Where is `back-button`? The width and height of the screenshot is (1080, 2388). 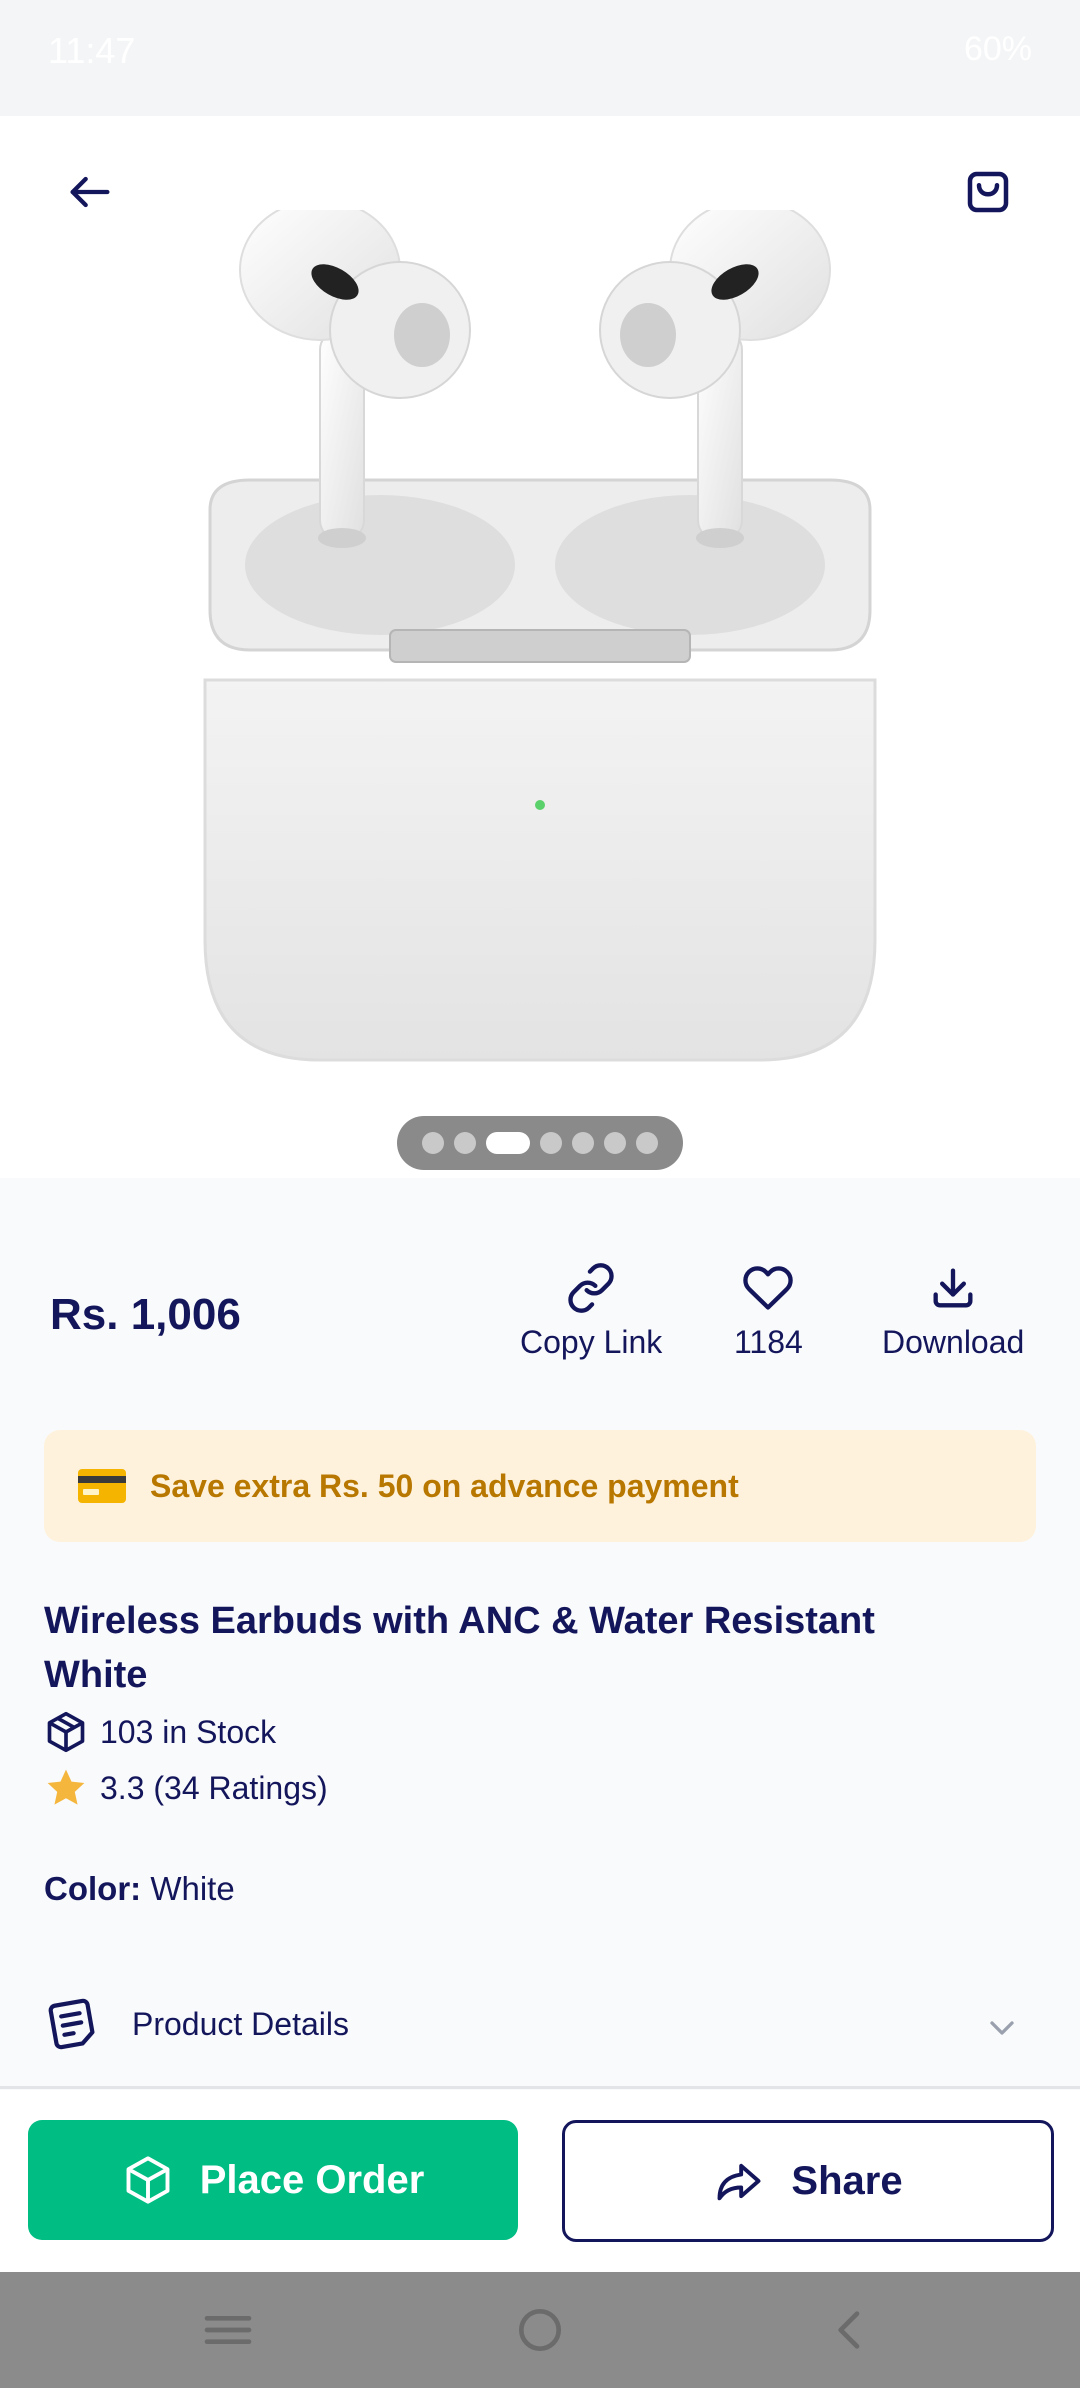 back-button is located at coordinates (90, 192).